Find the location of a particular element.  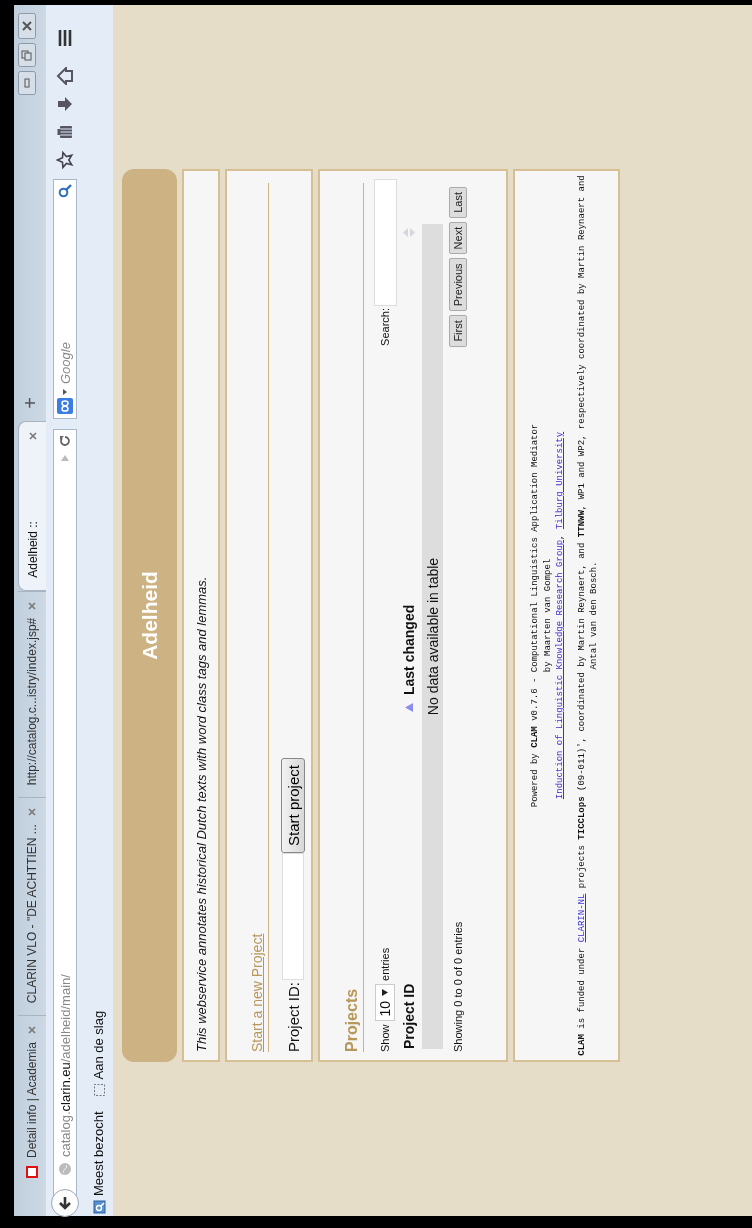

description-text: This webservice annotates historical Dutch texts with word class tags and lemmas. is located at coordinates (201, 814).